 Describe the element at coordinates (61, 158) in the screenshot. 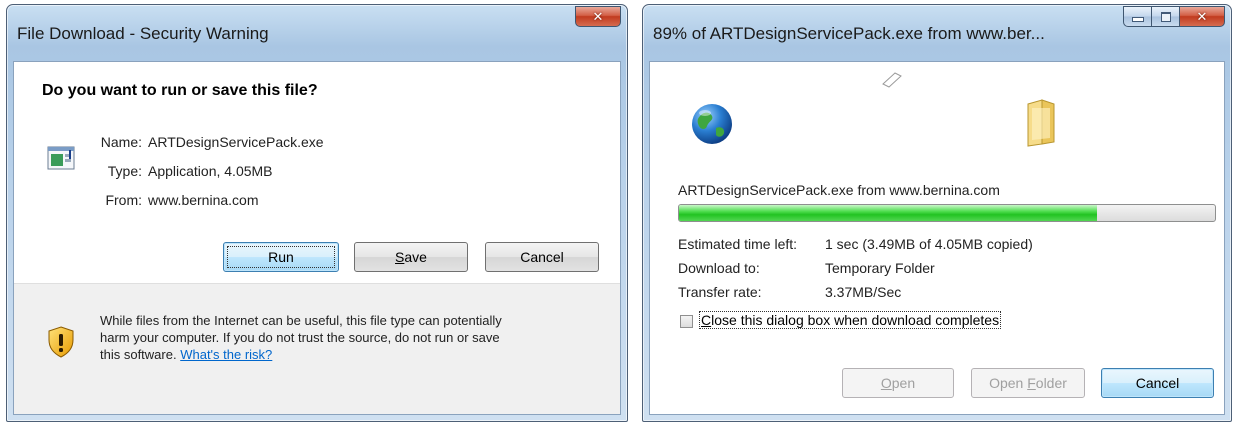

I see `application-icon` at that location.